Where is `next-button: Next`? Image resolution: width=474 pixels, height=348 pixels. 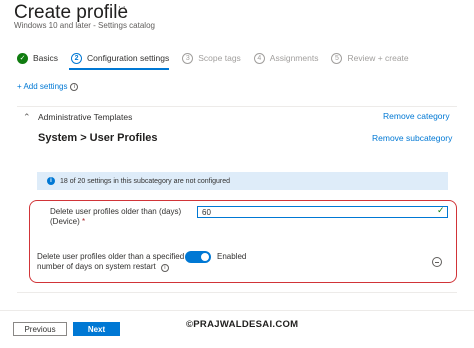
next-button: Next is located at coordinates (96, 329).